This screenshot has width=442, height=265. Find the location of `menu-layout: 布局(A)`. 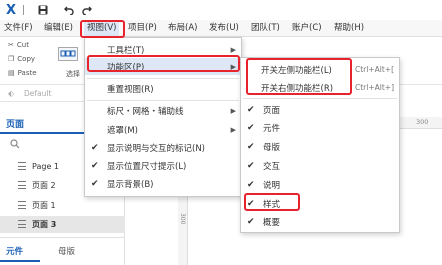

menu-layout: 布局(A) is located at coordinates (182, 28).